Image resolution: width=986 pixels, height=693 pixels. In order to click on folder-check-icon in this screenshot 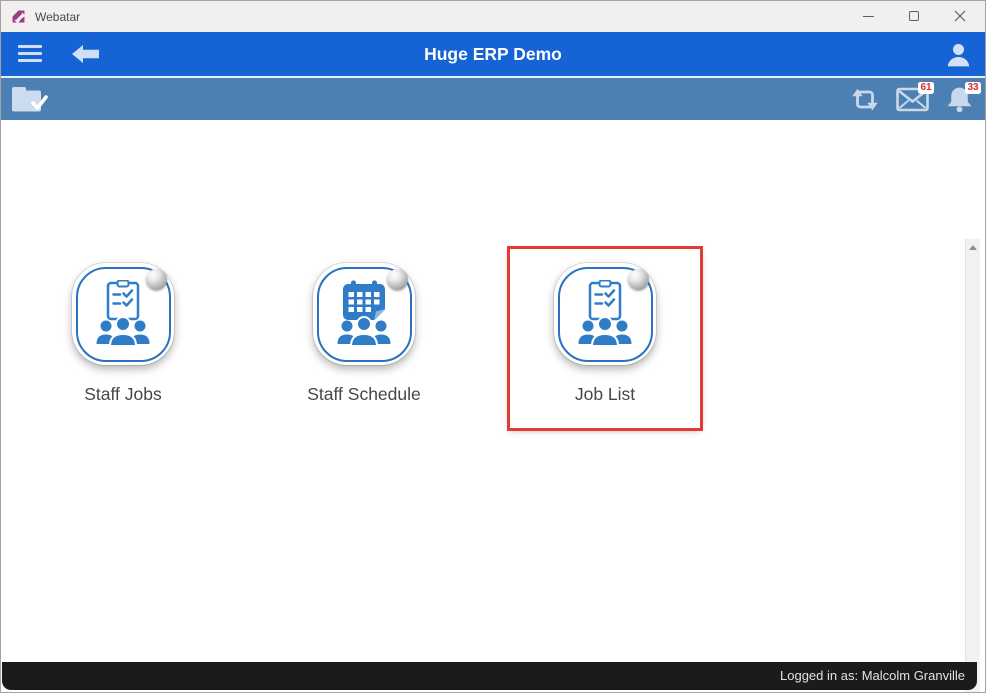, I will do `click(30, 99)`.